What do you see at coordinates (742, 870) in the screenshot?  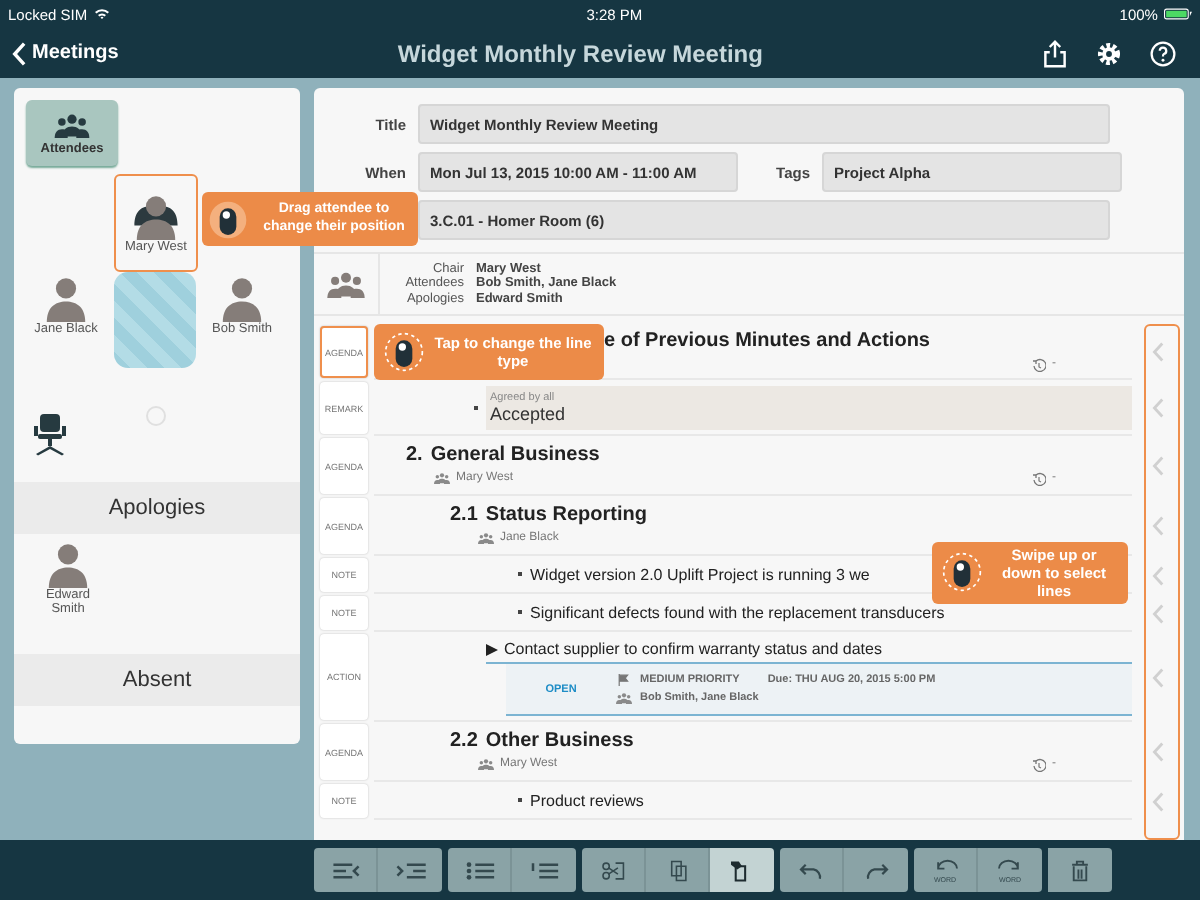 I see `paste-button` at bounding box center [742, 870].